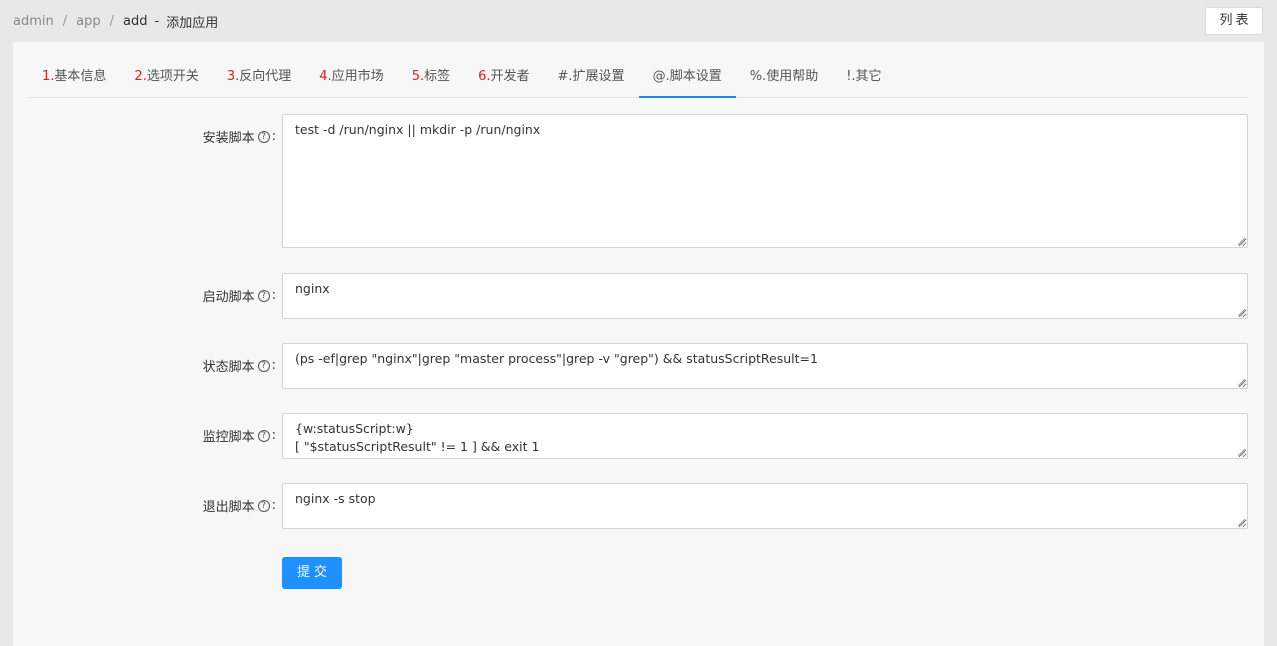 The image size is (1277, 646). Describe the element at coordinates (503, 78) in the screenshot. I see `tab-developer: 6.开发者` at that location.